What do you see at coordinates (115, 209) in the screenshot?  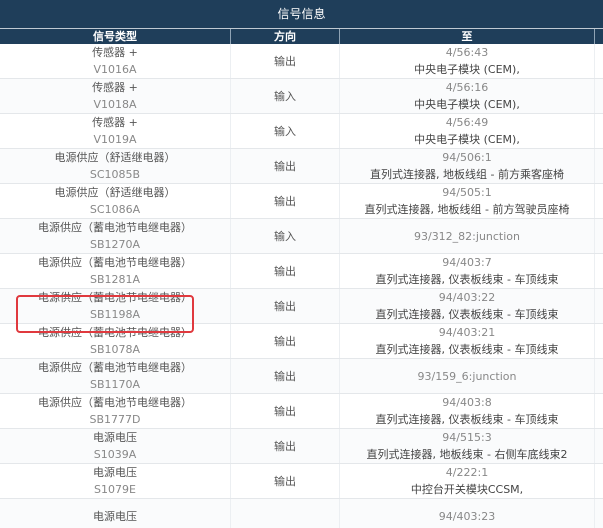 I see `signal-code-label: SC1086A` at bounding box center [115, 209].